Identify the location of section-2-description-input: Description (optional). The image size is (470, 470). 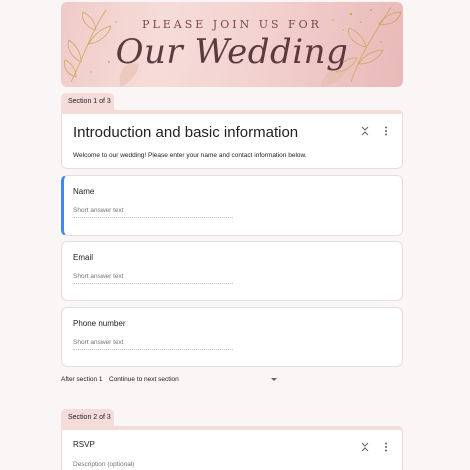
(103, 464).